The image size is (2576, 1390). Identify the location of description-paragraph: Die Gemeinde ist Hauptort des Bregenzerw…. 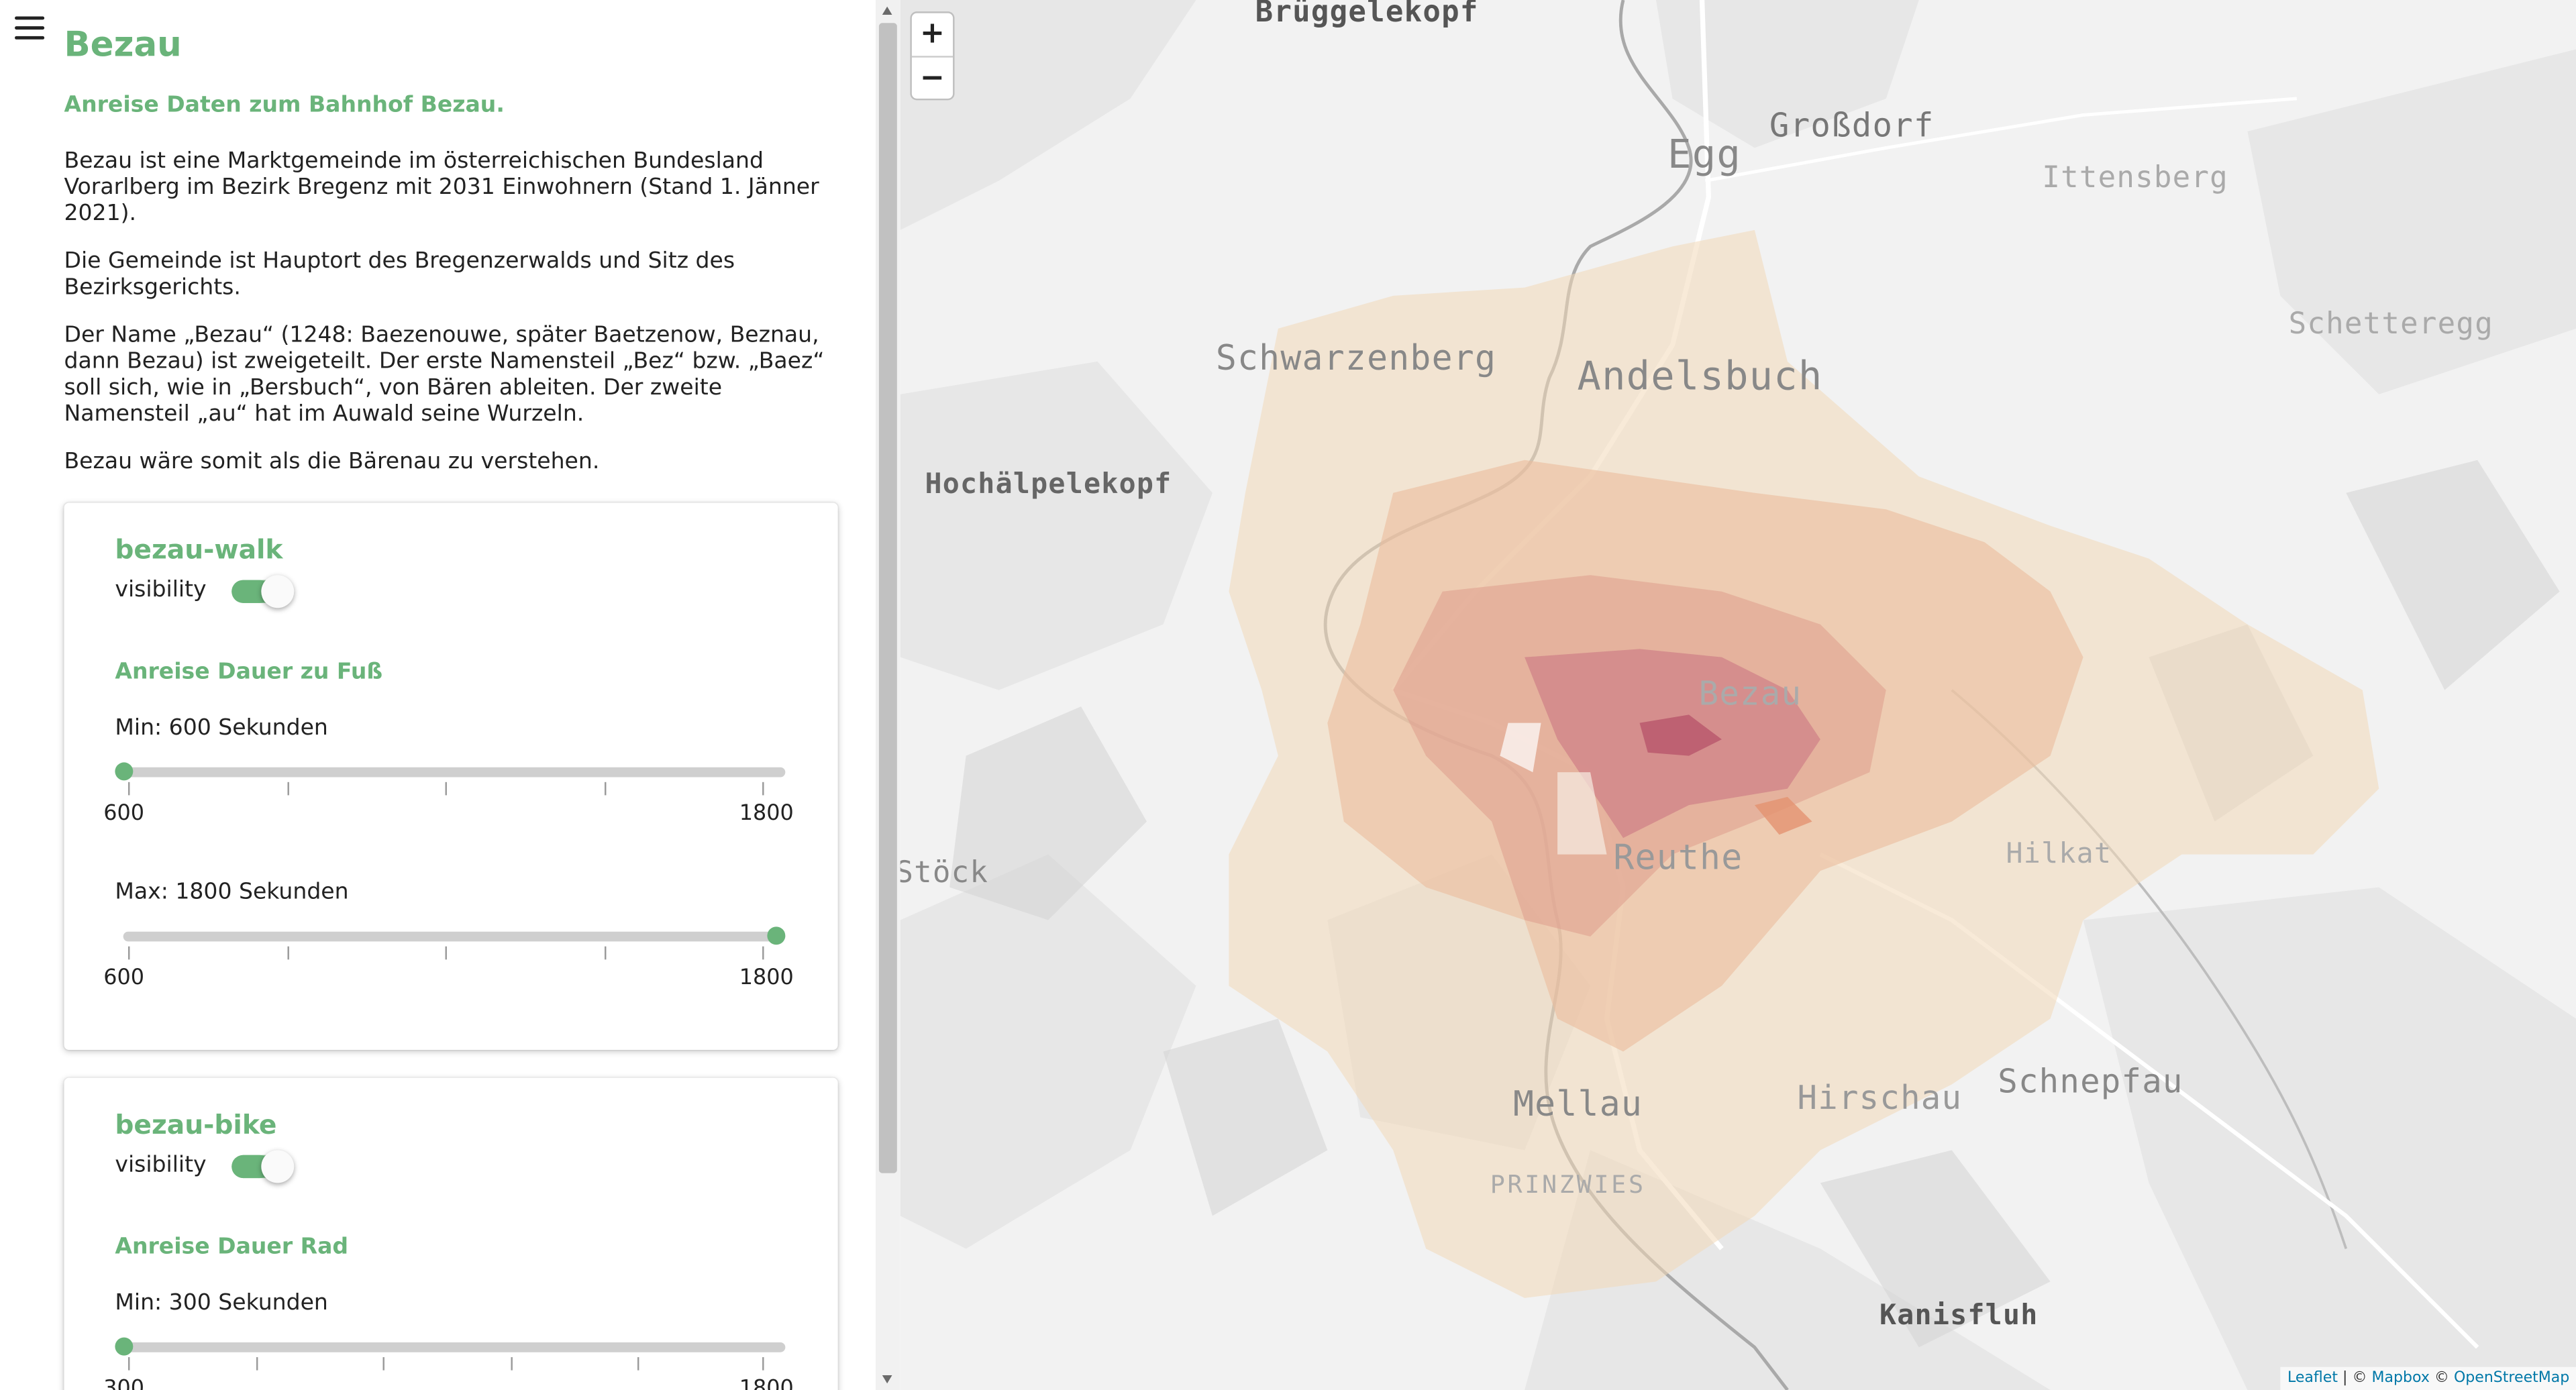
(399, 274).